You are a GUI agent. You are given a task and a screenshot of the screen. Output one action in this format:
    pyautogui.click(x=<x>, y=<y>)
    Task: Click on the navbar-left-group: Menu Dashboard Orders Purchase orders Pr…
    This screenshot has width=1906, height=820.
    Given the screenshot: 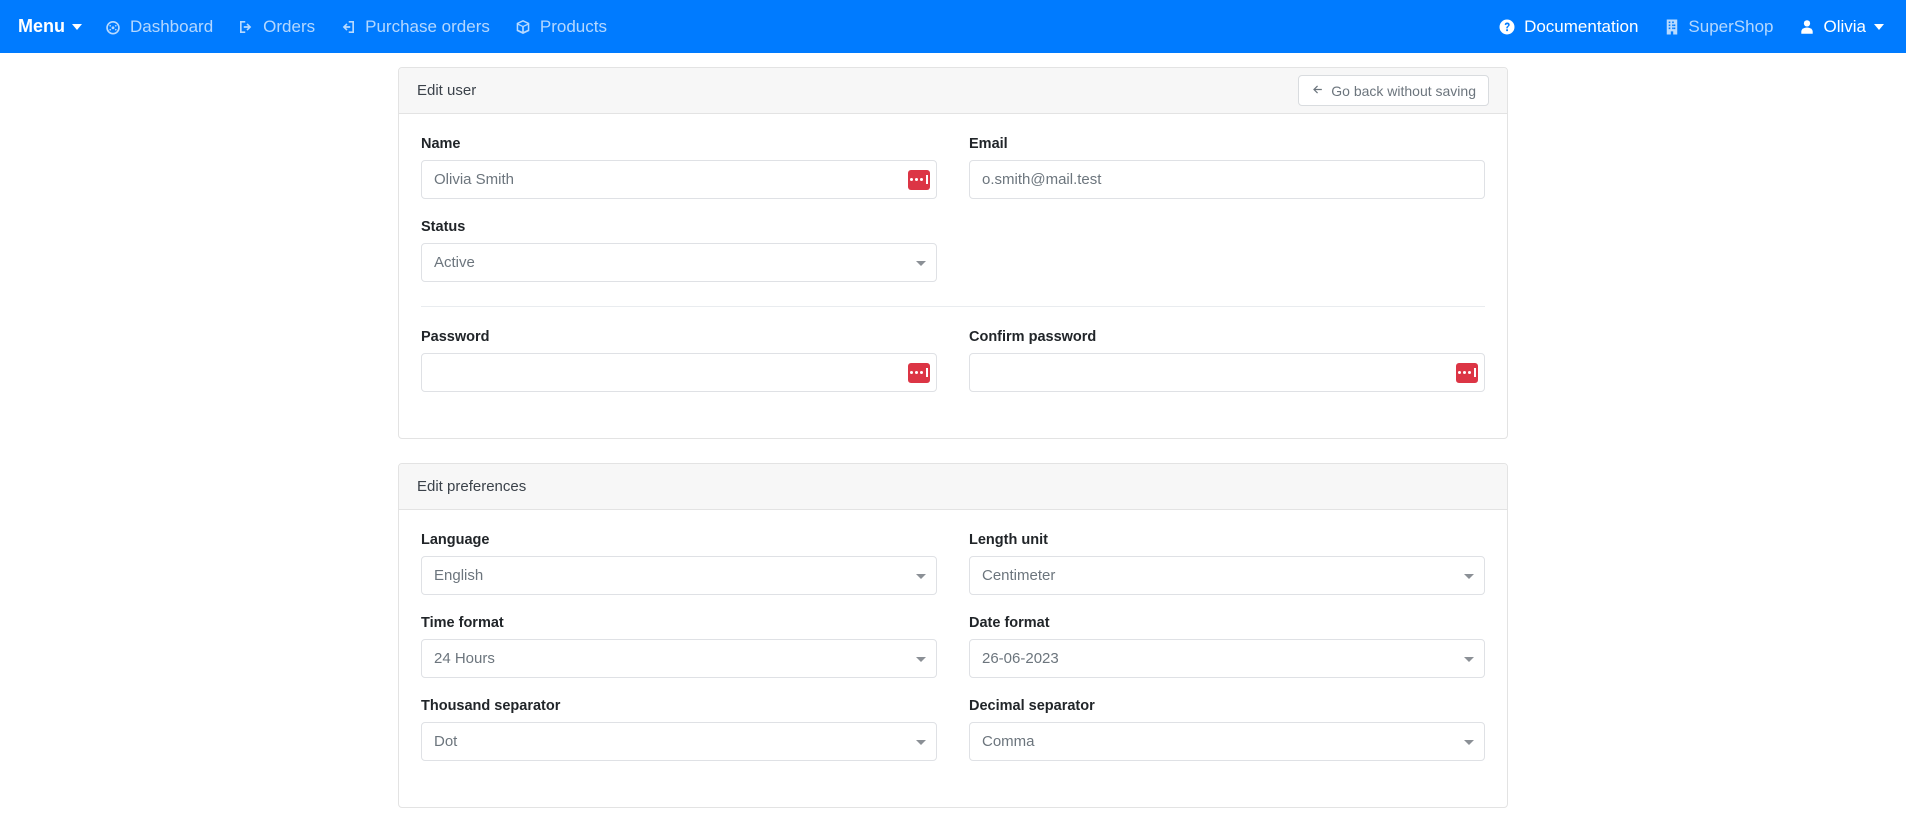 What is the action you would take?
    pyautogui.click(x=312, y=26)
    